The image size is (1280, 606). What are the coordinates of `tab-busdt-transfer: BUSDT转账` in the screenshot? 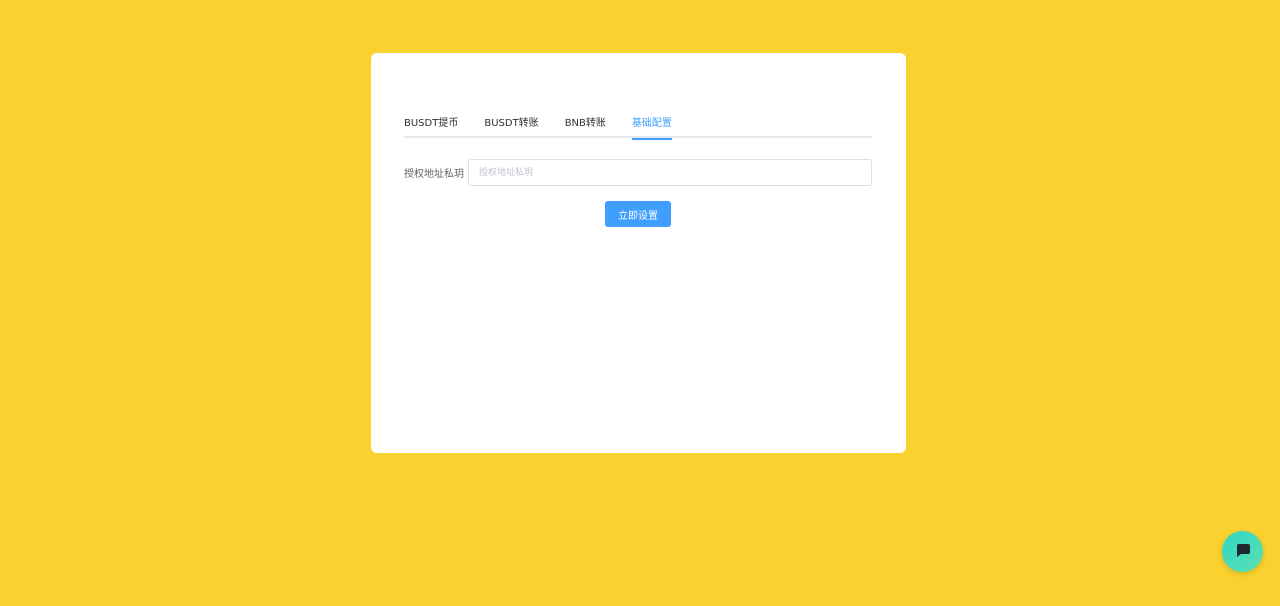 It's located at (511, 126).